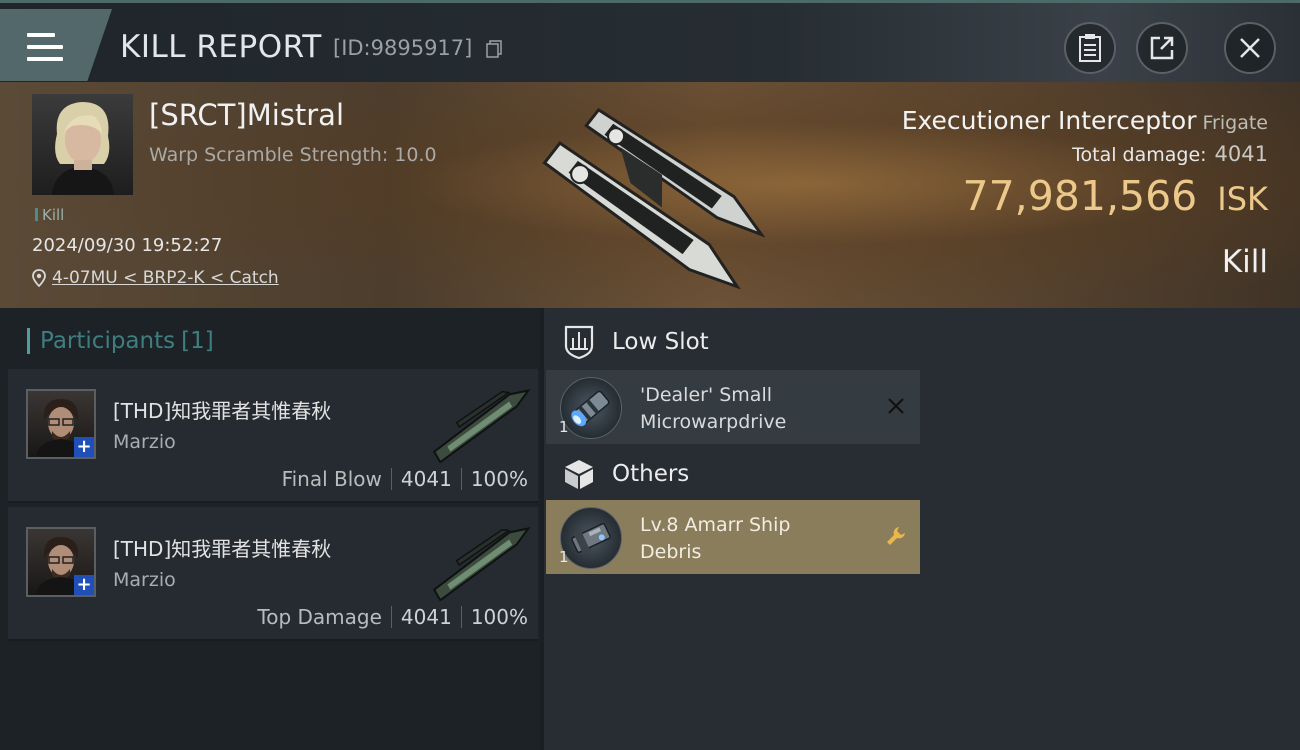 The width and height of the screenshot is (1300, 750). I want to click on cargo-item: 1 Lv.8 Amarr Ship Debris, so click(733, 537).